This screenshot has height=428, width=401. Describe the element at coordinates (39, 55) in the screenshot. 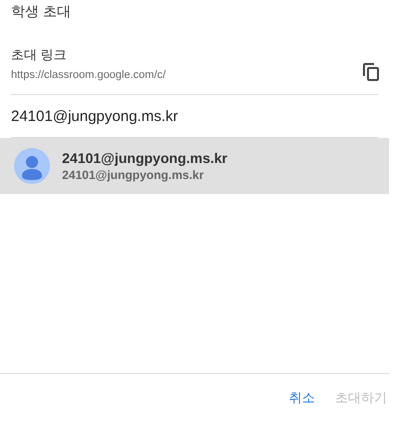

I see `invite-link-label: 초대 링크` at that location.